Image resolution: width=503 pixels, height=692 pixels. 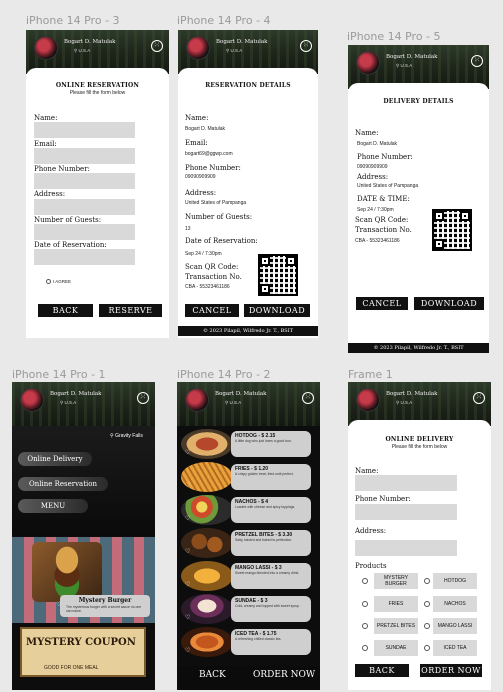 What do you see at coordinates (59, 374) in the screenshot?
I see `frame-label-1: iPhone 14 Pro - 1` at bounding box center [59, 374].